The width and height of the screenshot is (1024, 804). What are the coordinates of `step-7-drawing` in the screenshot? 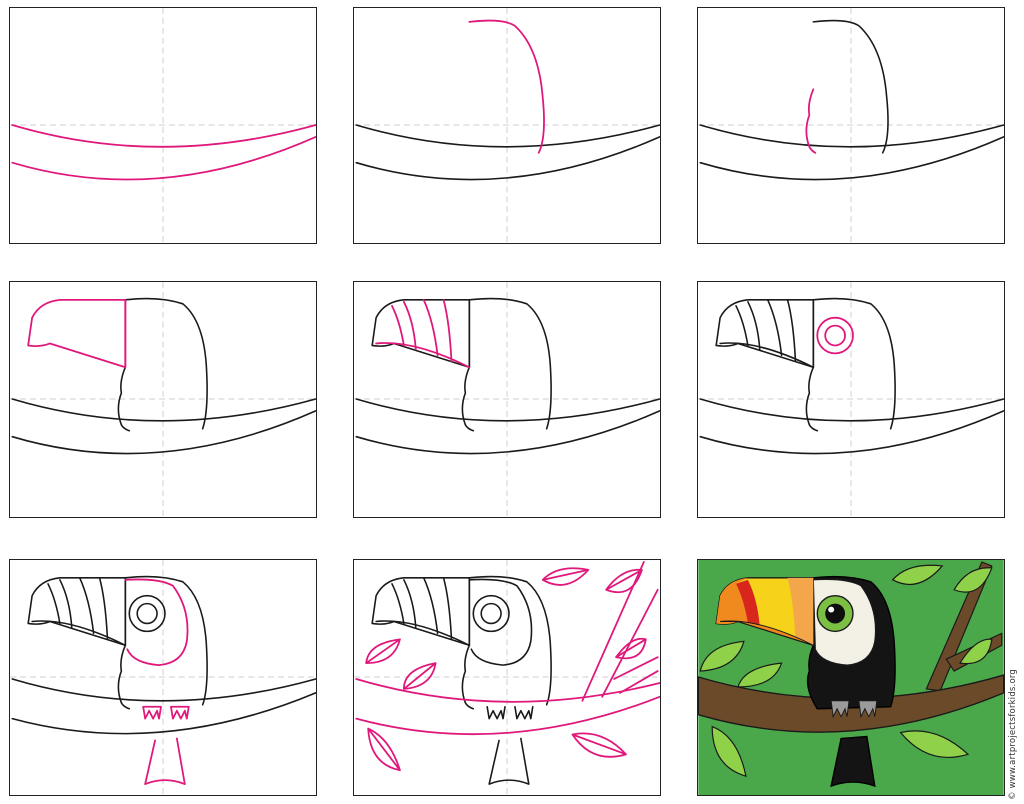 It's located at (163, 677).